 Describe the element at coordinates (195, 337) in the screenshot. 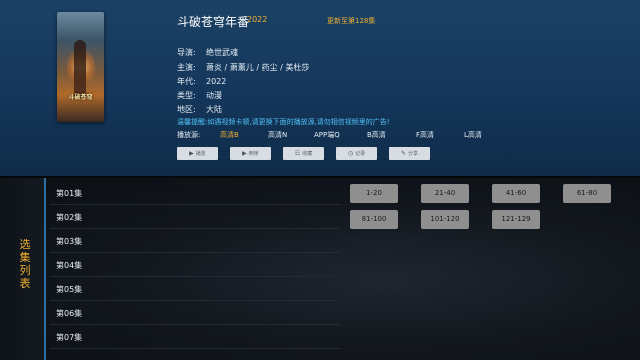

I see `episode-item: 第07集` at that location.